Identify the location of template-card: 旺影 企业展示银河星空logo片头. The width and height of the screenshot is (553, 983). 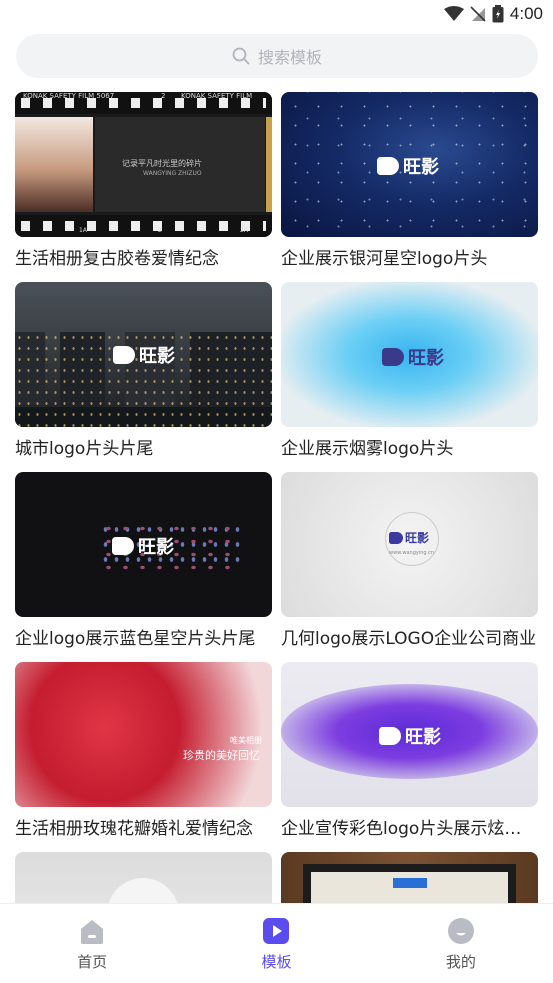
(409, 180).